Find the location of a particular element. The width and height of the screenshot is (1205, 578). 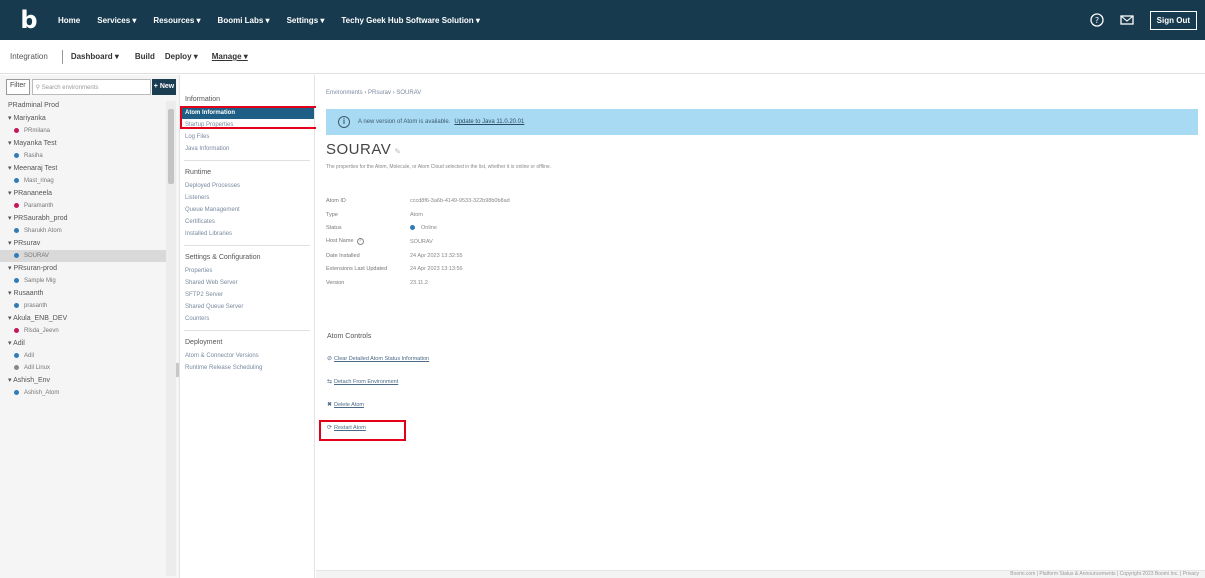

menu-item-queue-management: Queue Management is located at coordinates (247, 210).